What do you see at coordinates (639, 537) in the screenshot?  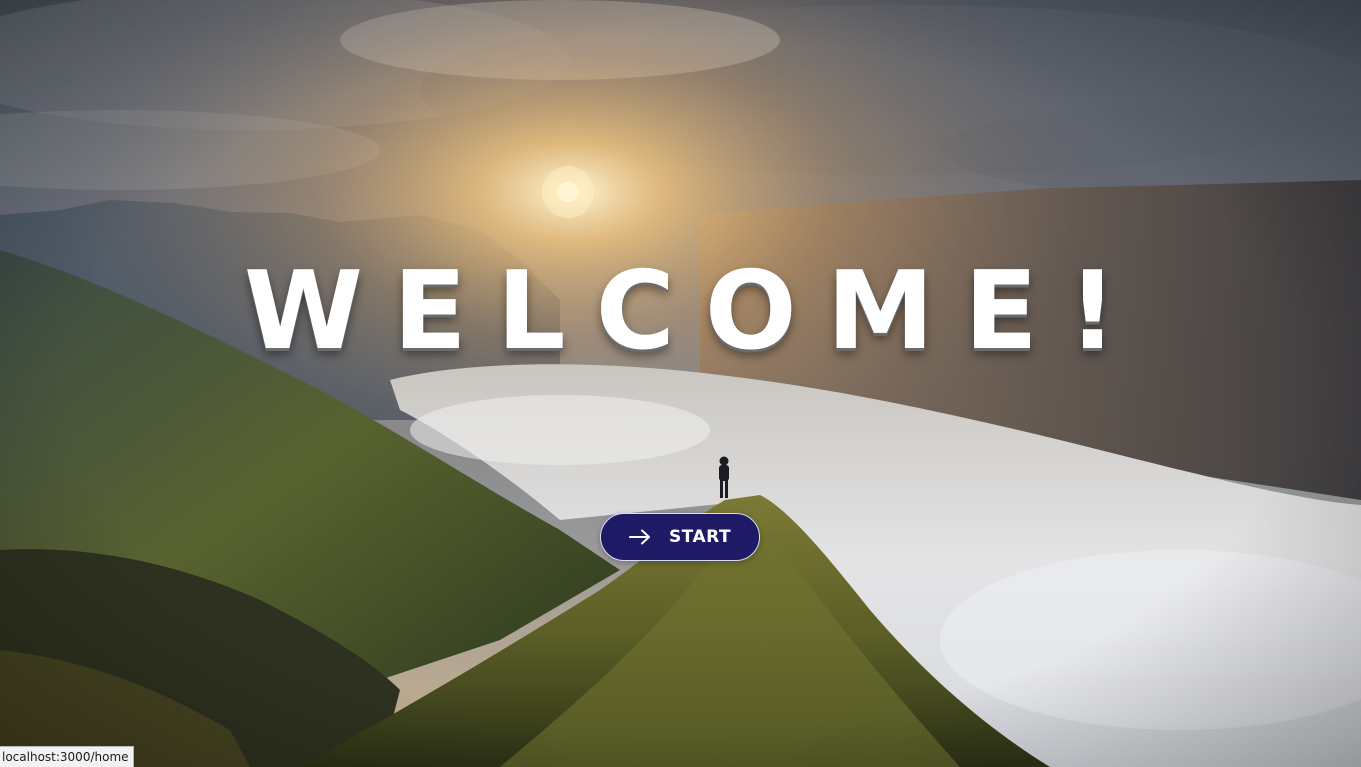 I see `arrow-right-icon` at bounding box center [639, 537].